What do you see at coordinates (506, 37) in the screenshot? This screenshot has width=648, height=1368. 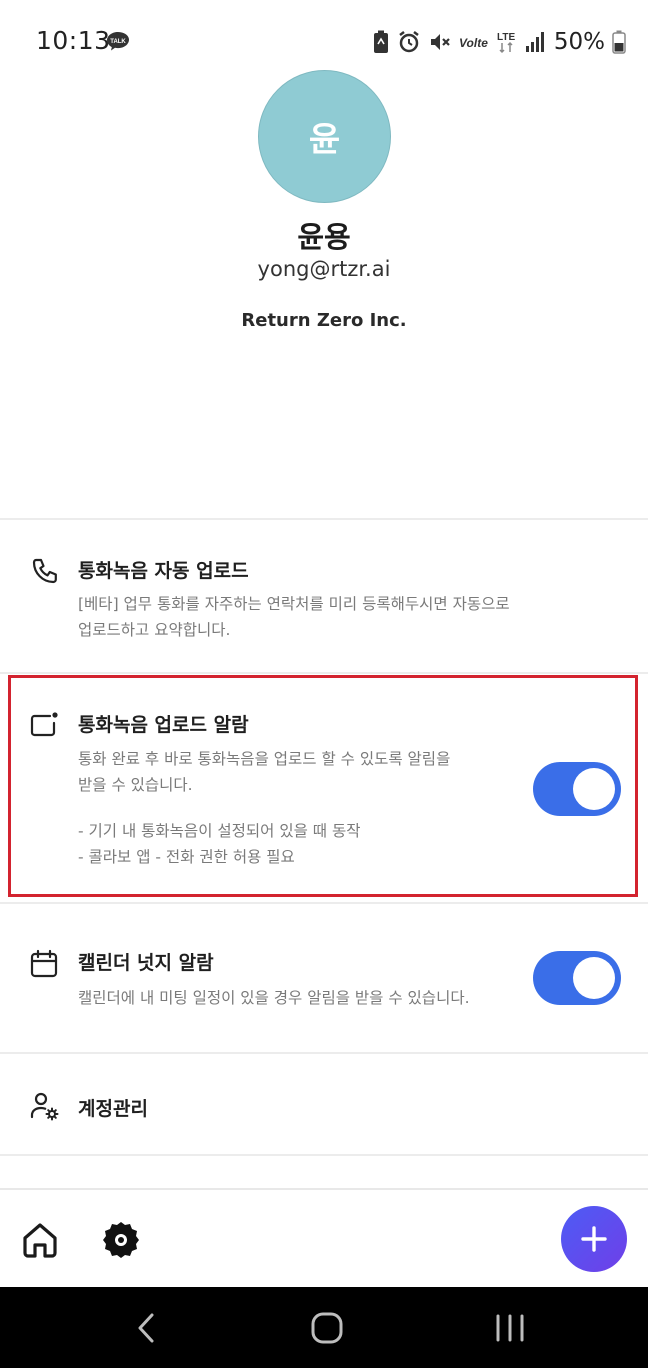 I see `lte-text: LTE` at bounding box center [506, 37].